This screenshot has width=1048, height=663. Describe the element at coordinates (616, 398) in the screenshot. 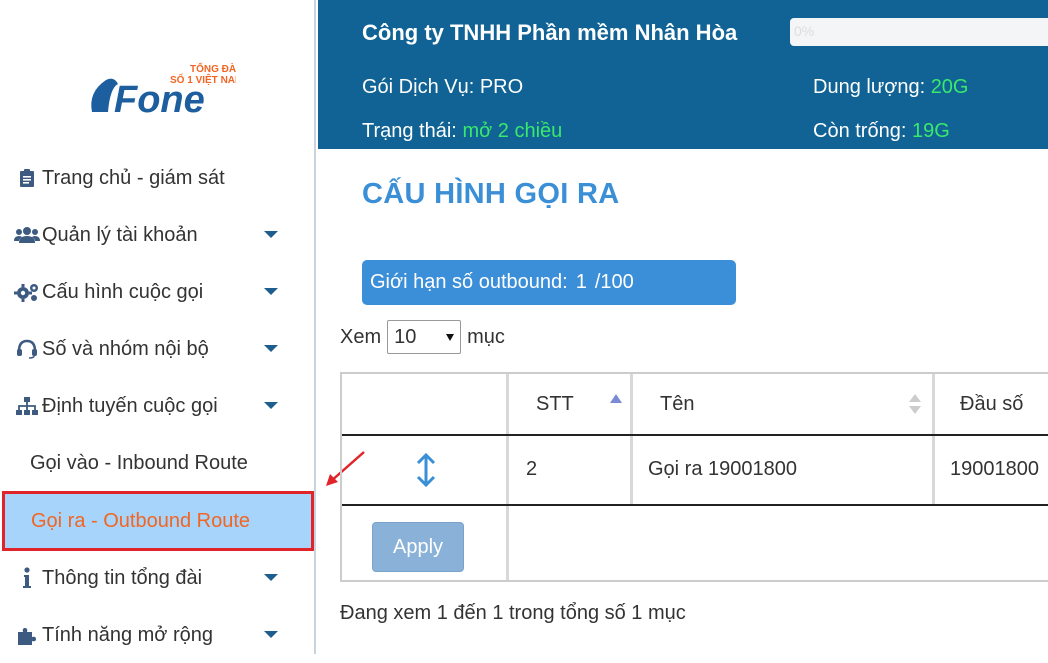

I see `sort-asc-icon` at that location.